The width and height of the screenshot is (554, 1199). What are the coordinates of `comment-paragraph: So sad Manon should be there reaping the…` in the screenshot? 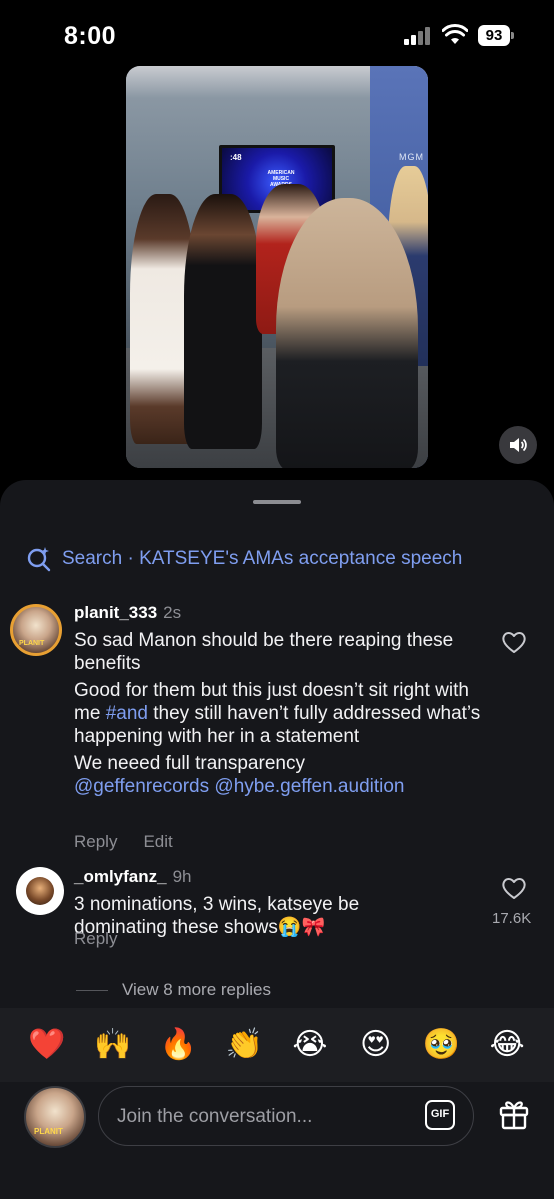 It's located at (264, 652).